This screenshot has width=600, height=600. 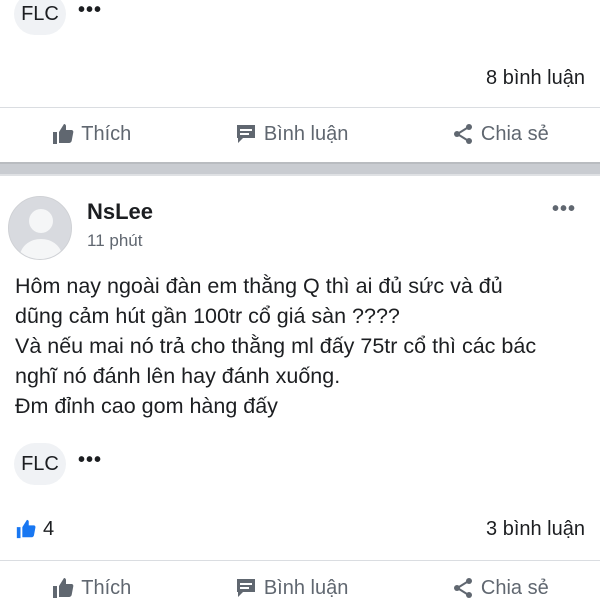 What do you see at coordinates (535, 529) in the screenshot?
I see `post2-comments-count: 3 bình luận` at bounding box center [535, 529].